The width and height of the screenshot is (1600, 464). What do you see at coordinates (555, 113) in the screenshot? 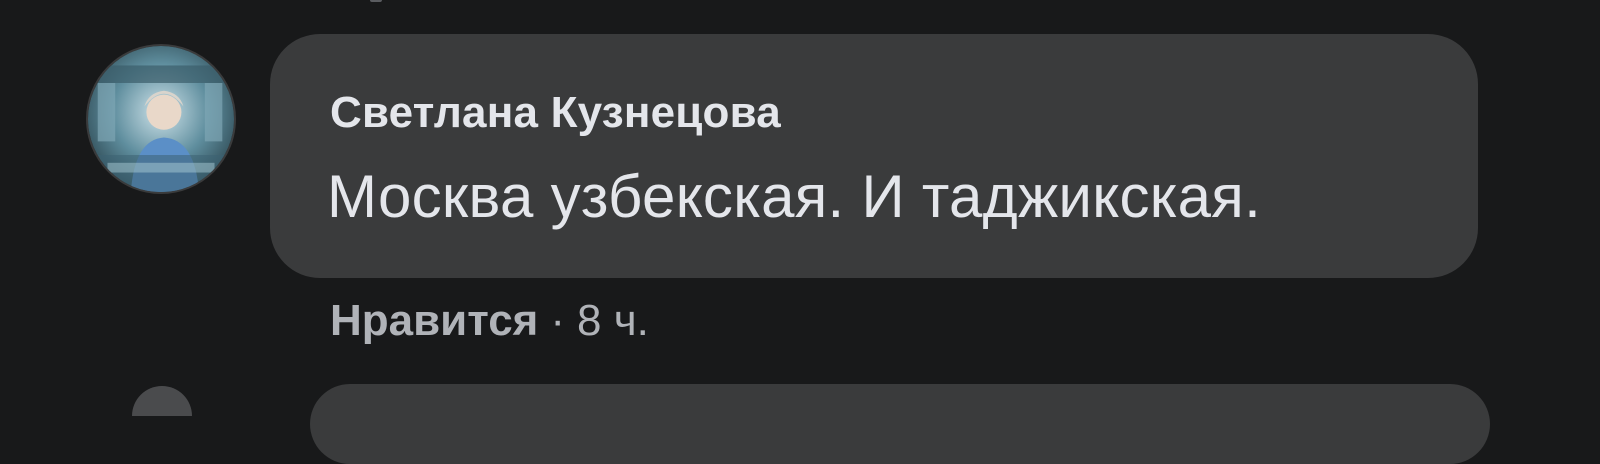
I see `comment-author: Светлана Кузнецова` at bounding box center [555, 113].